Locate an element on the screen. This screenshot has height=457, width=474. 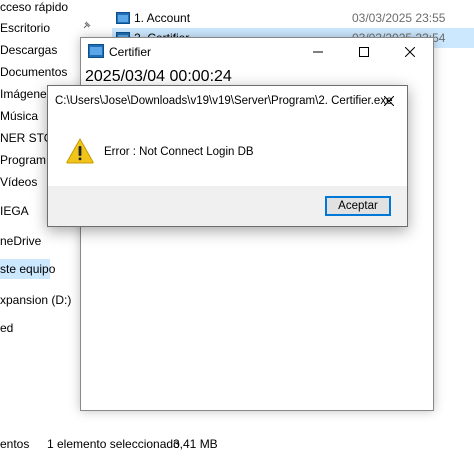
error-message: Error : Not Connect Login DB is located at coordinates (179, 152).